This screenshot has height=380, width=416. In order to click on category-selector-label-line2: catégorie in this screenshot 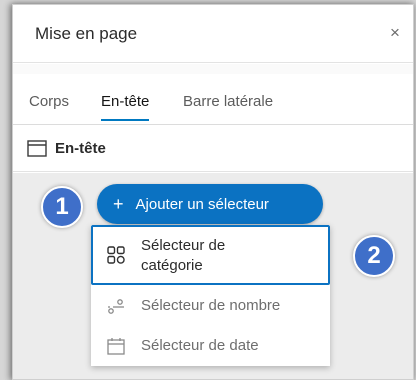, I will do `click(172, 265)`.